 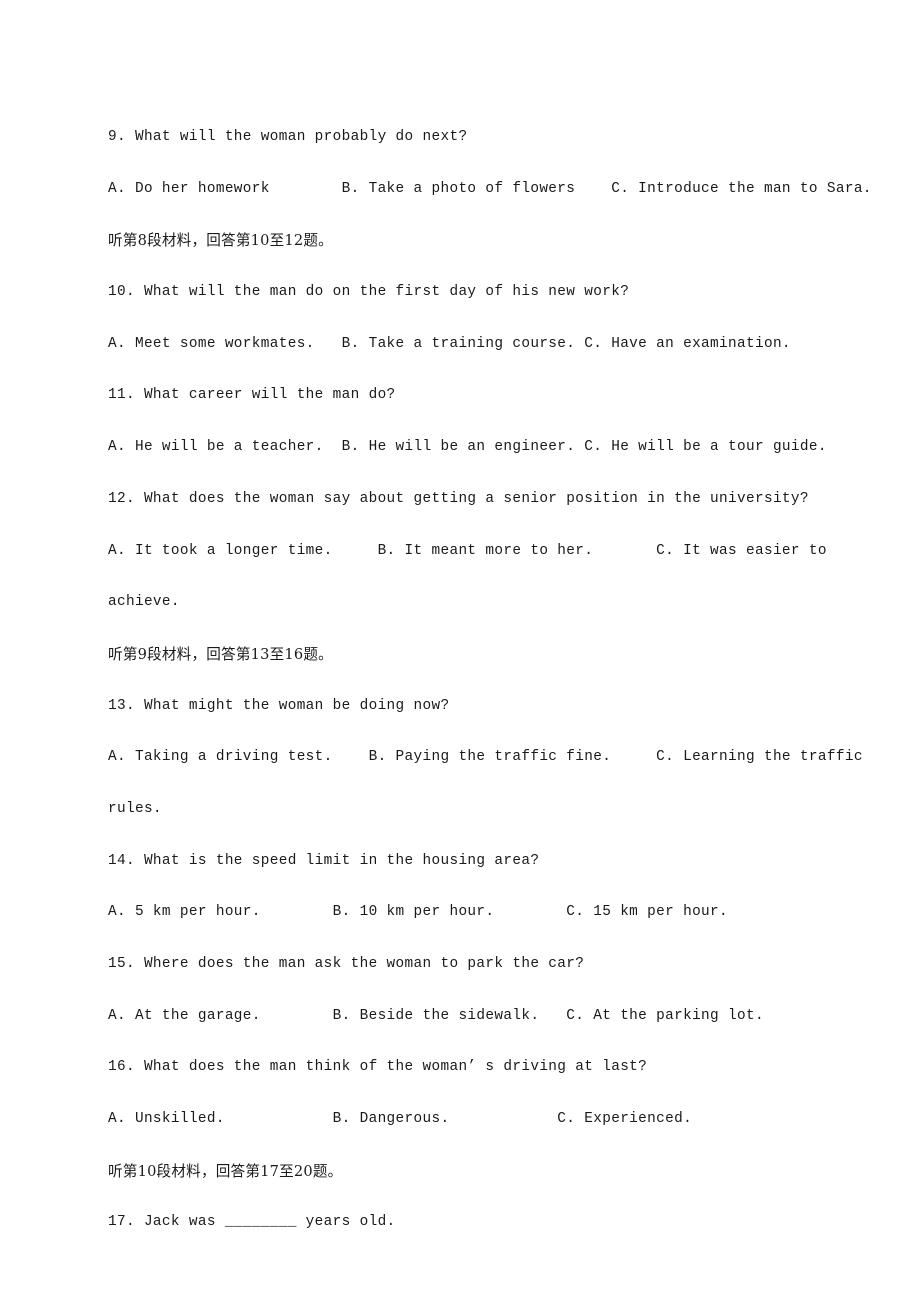 What do you see at coordinates (252, 1222) in the screenshot?
I see `text-line-q17-stem: 17. Jack was ________ years old.` at bounding box center [252, 1222].